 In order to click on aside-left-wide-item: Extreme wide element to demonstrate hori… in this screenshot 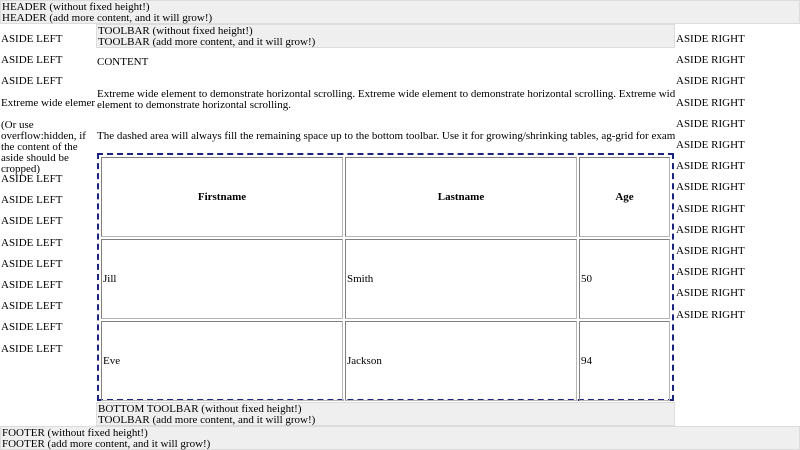, I will do `click(48, 103)`.